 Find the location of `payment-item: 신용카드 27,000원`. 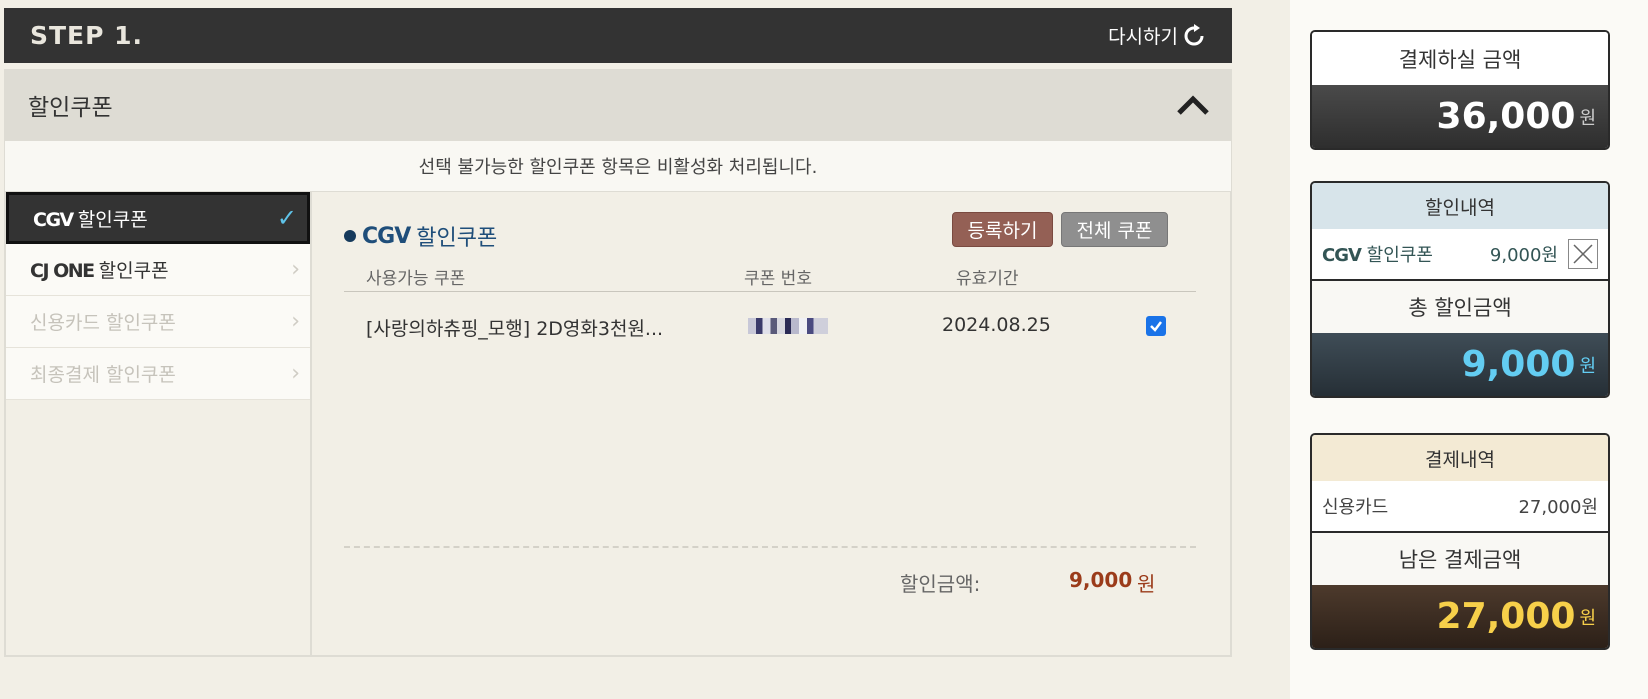

payment-item: 신용카드 27,000원 is located at coordinates (1460, 507).